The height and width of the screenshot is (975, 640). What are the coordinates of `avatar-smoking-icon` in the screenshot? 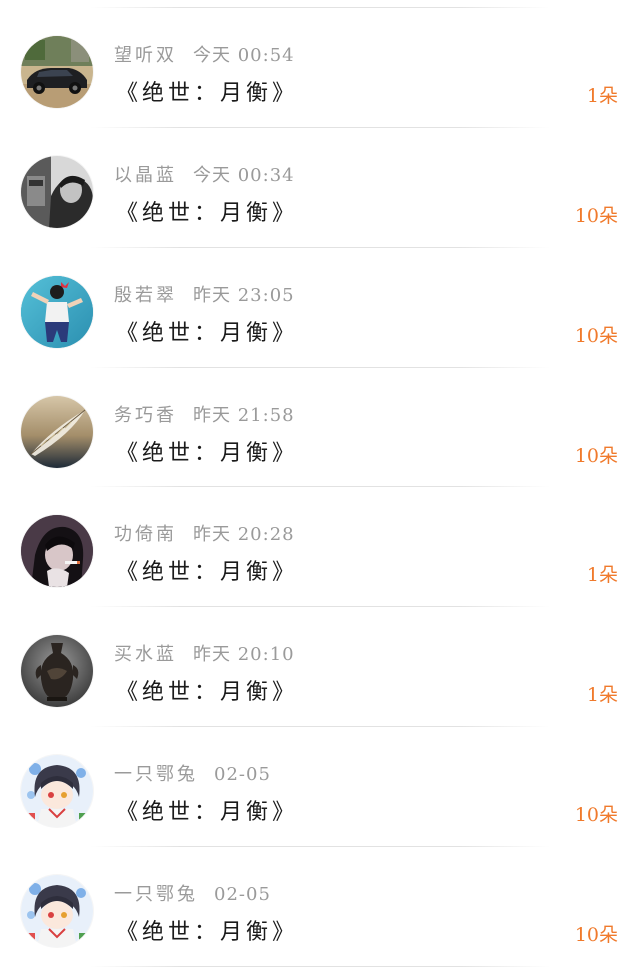 It's located at (57, 551).